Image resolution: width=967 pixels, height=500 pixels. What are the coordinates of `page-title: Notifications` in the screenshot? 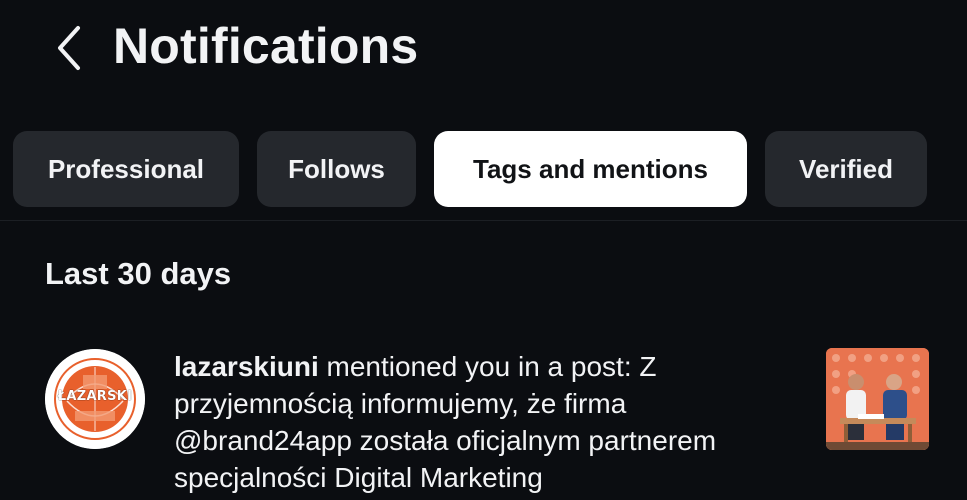 It's located at (266, 46).